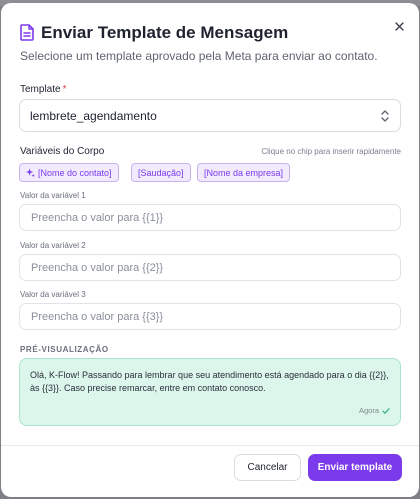  I want to click on variables-hint: Clique no chip para inserir rapidamente, so click(331, 151).